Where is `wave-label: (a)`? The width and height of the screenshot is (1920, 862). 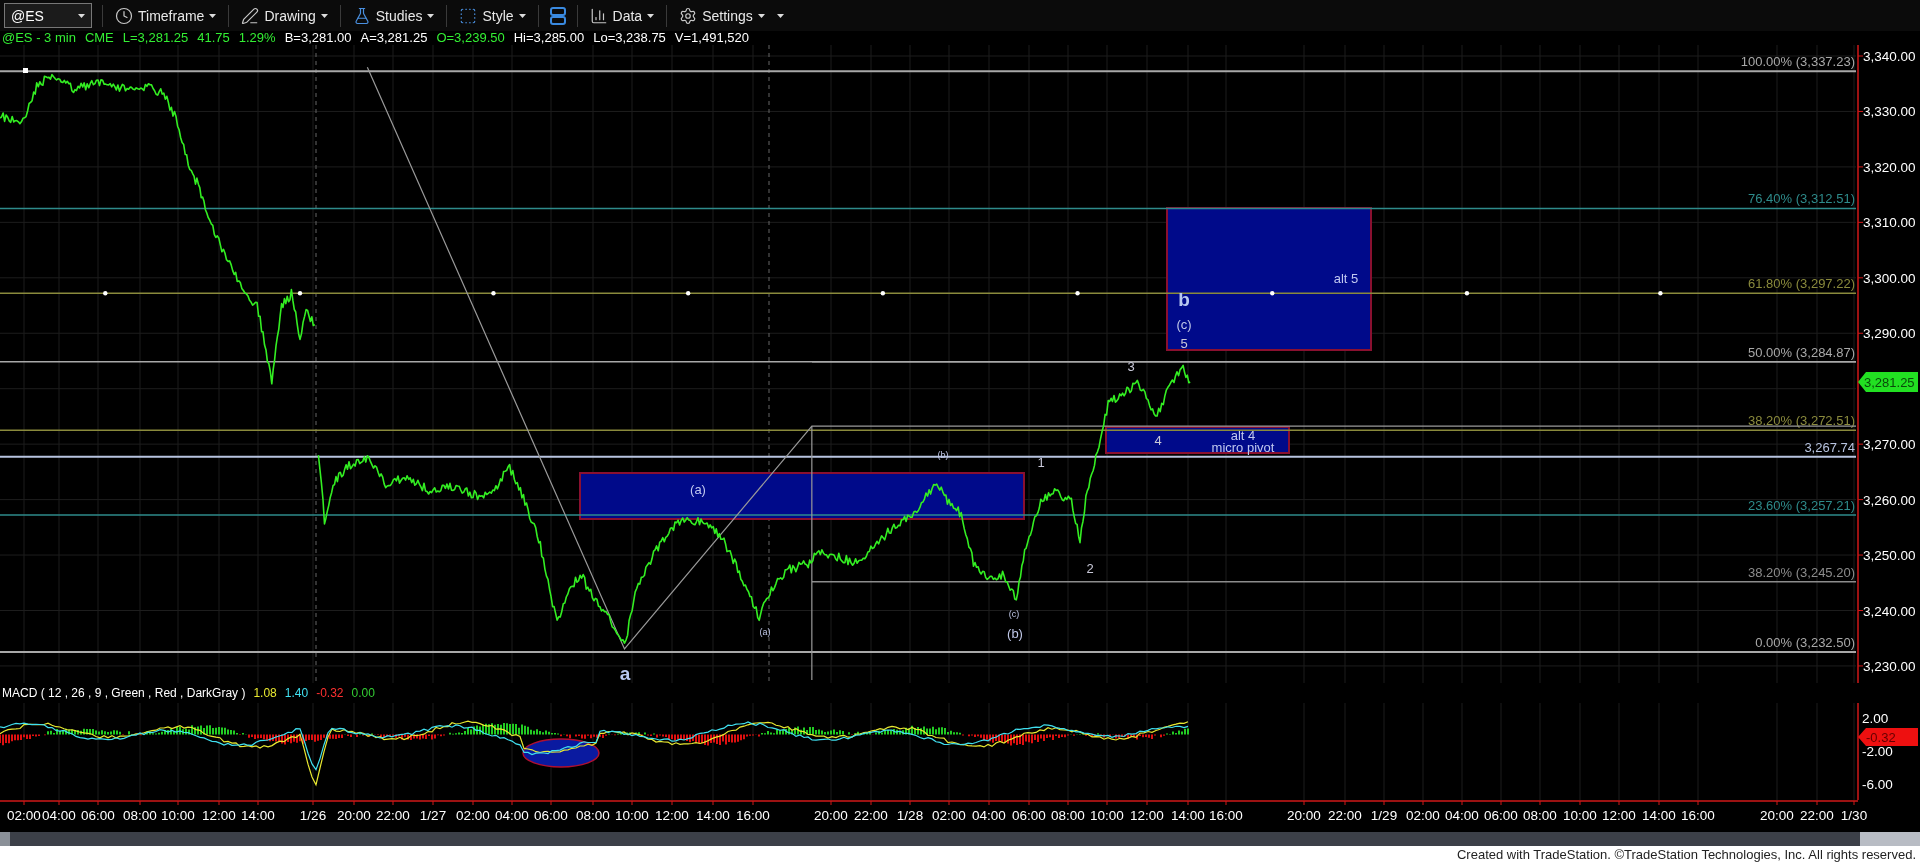 wave-label: (a) is located at coordinates (765, 632).